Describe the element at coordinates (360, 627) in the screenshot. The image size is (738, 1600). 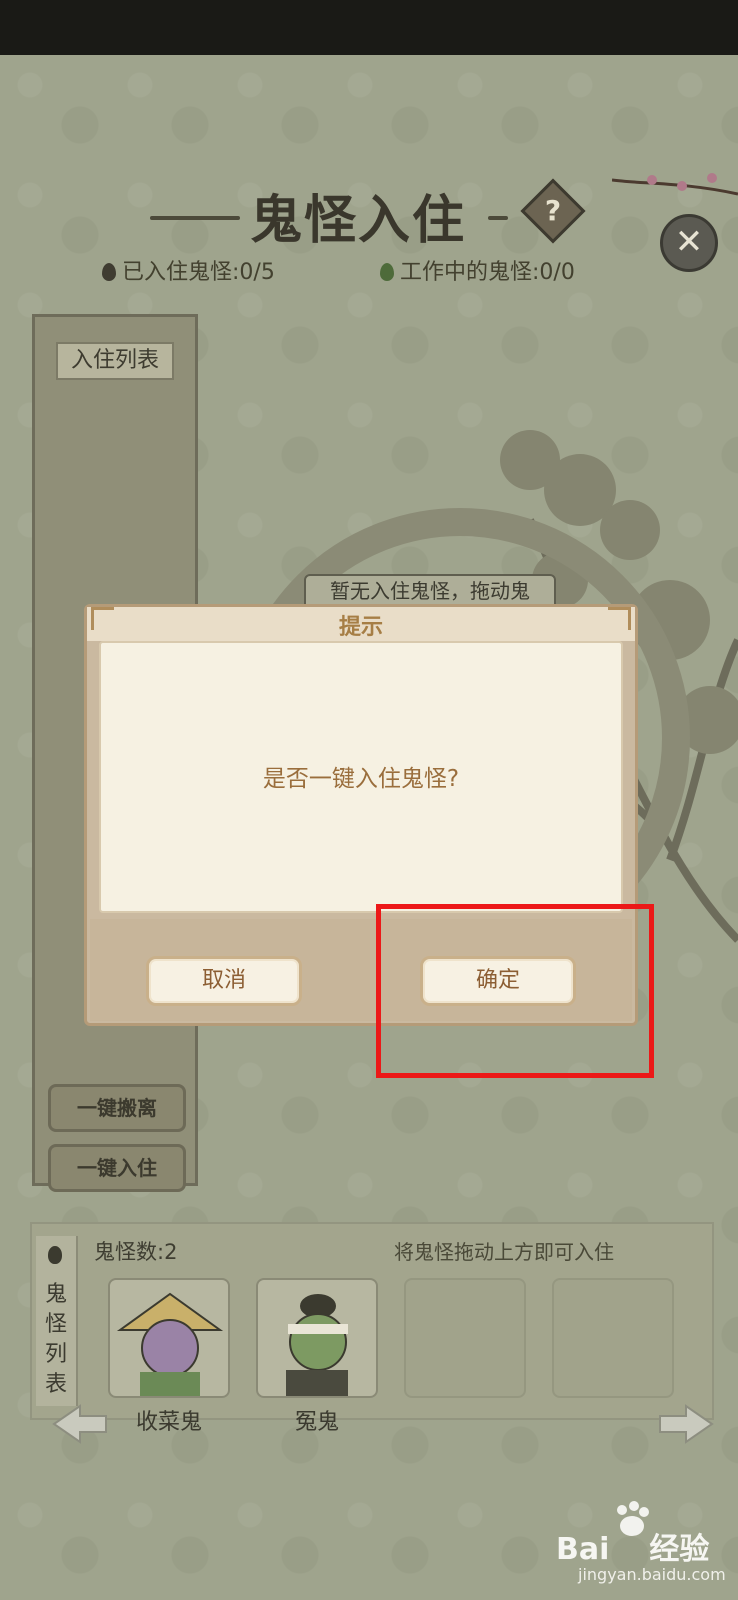
I see `dialog-title: 提示` at that location.